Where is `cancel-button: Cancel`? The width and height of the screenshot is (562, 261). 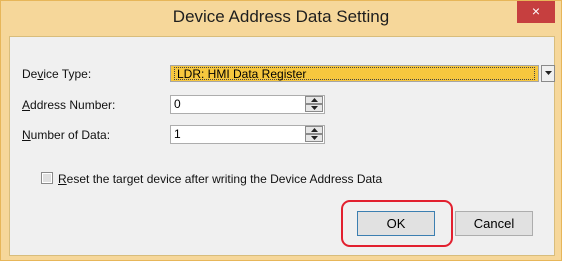
cancel-button: Cancel is located at coordinates (494, 223).